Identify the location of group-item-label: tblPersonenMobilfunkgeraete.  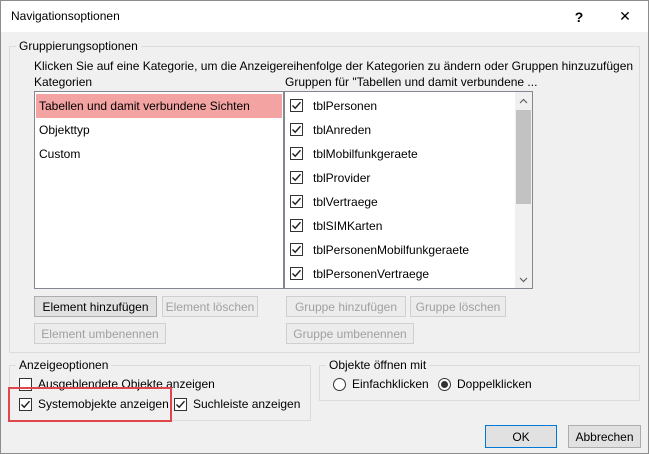
(391, 250).